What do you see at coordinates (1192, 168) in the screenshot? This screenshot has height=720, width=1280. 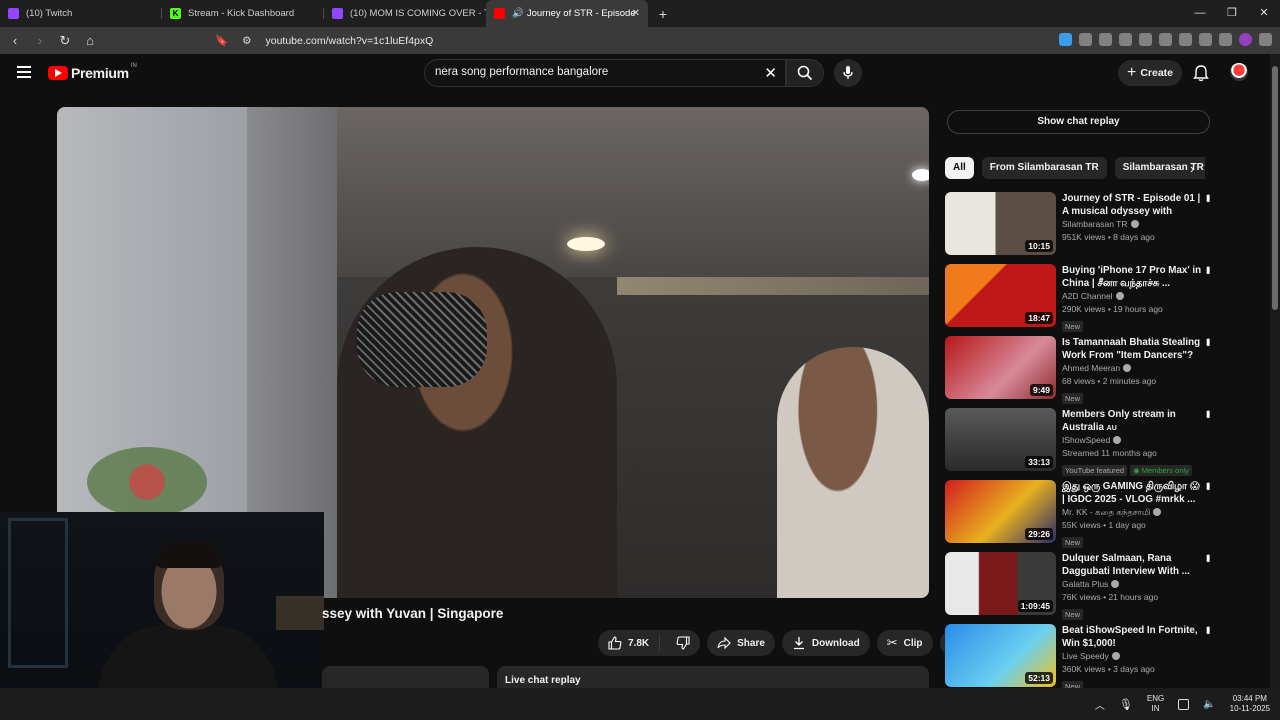 I see `chevron-right-icon: ›` at bounding box center [1192, 168].